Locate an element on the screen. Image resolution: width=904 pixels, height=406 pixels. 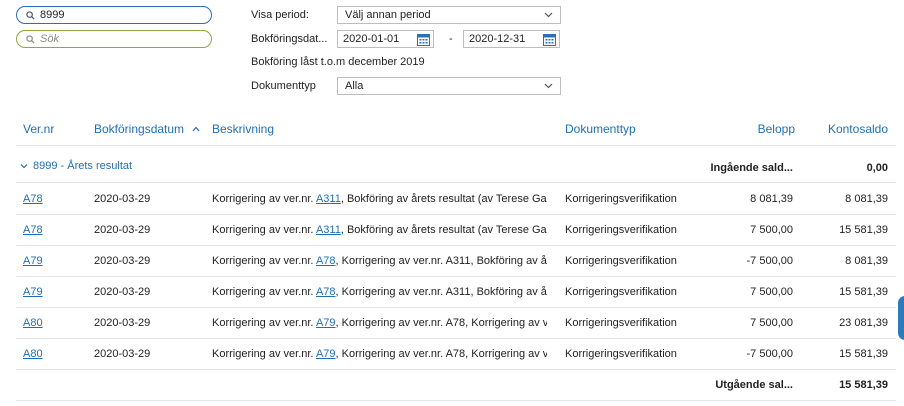
column-header-doctype: Dokumenttyp is located at coordinates (600, 129).